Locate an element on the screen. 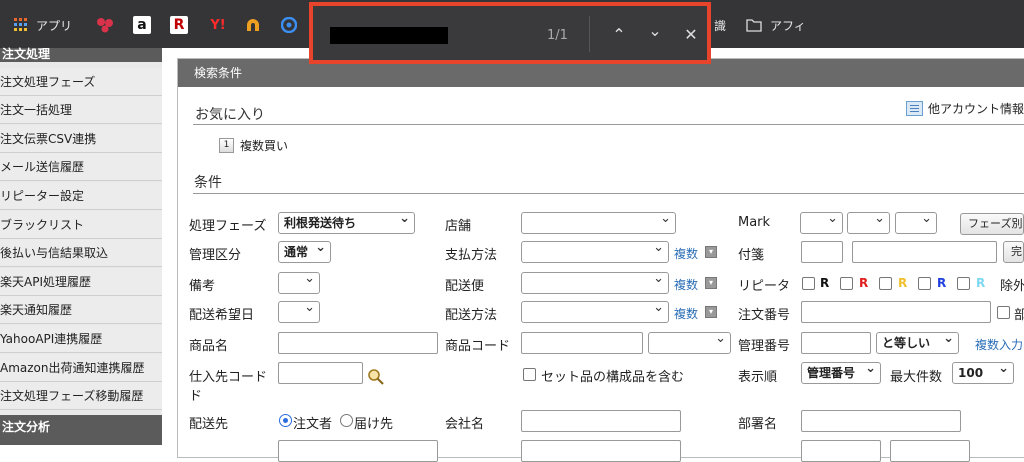 The width and height of the screenshot is (1024, 462). repeater-label: リピータ is located at coordinates (764, 286).